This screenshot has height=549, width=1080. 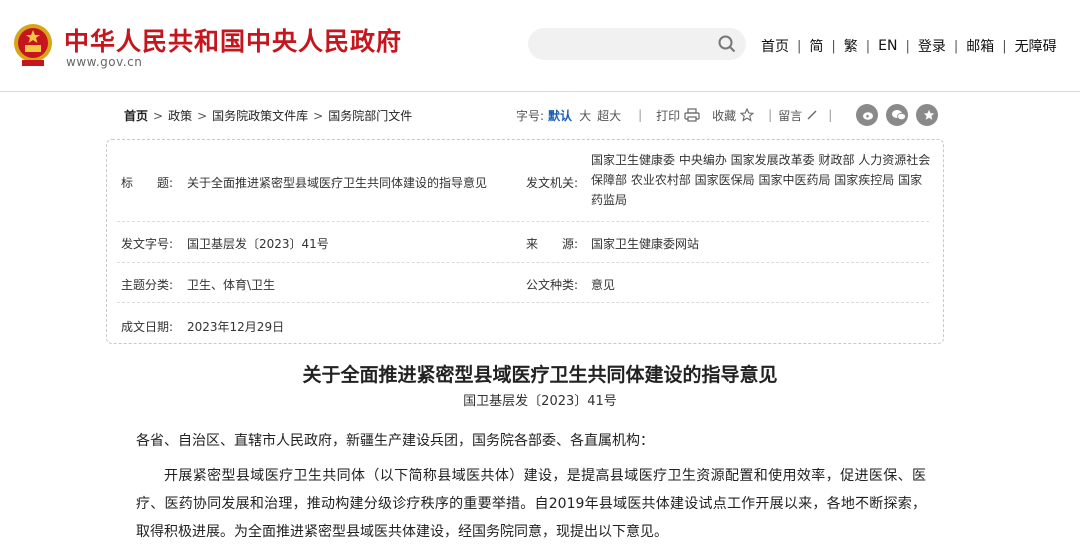 I want to click on nav-home: 首页, so click(x=775, y=46).